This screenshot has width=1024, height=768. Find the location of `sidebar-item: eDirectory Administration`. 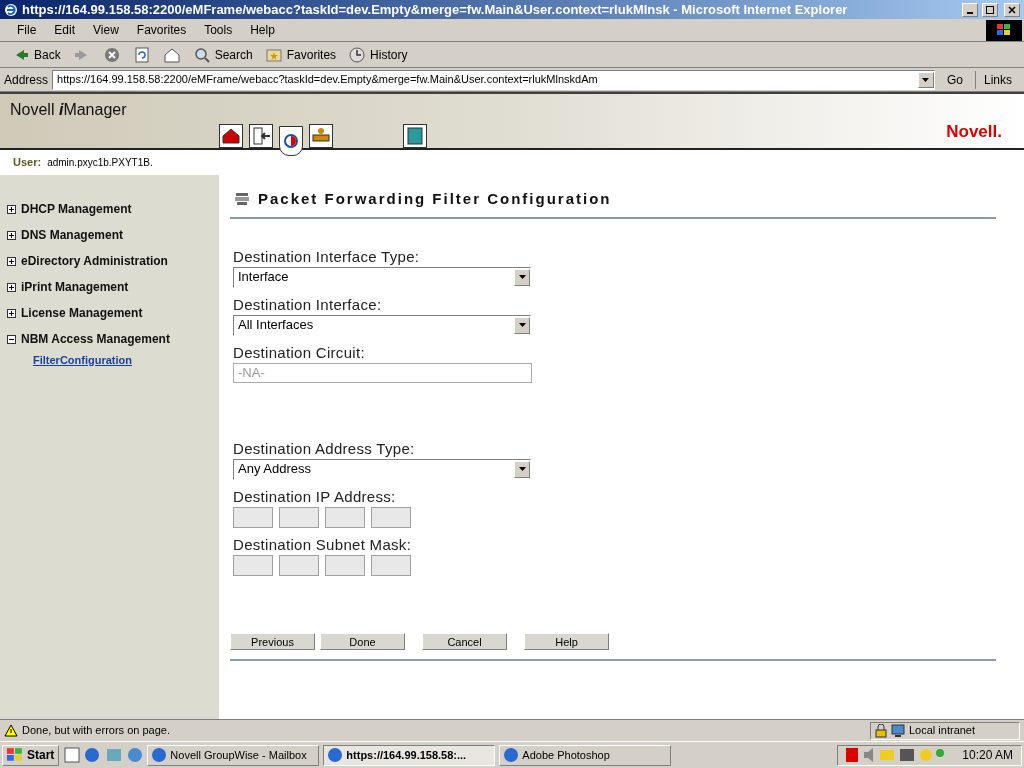

sidebar-item: eDirectory Administration is located at coordinates (94, 261).